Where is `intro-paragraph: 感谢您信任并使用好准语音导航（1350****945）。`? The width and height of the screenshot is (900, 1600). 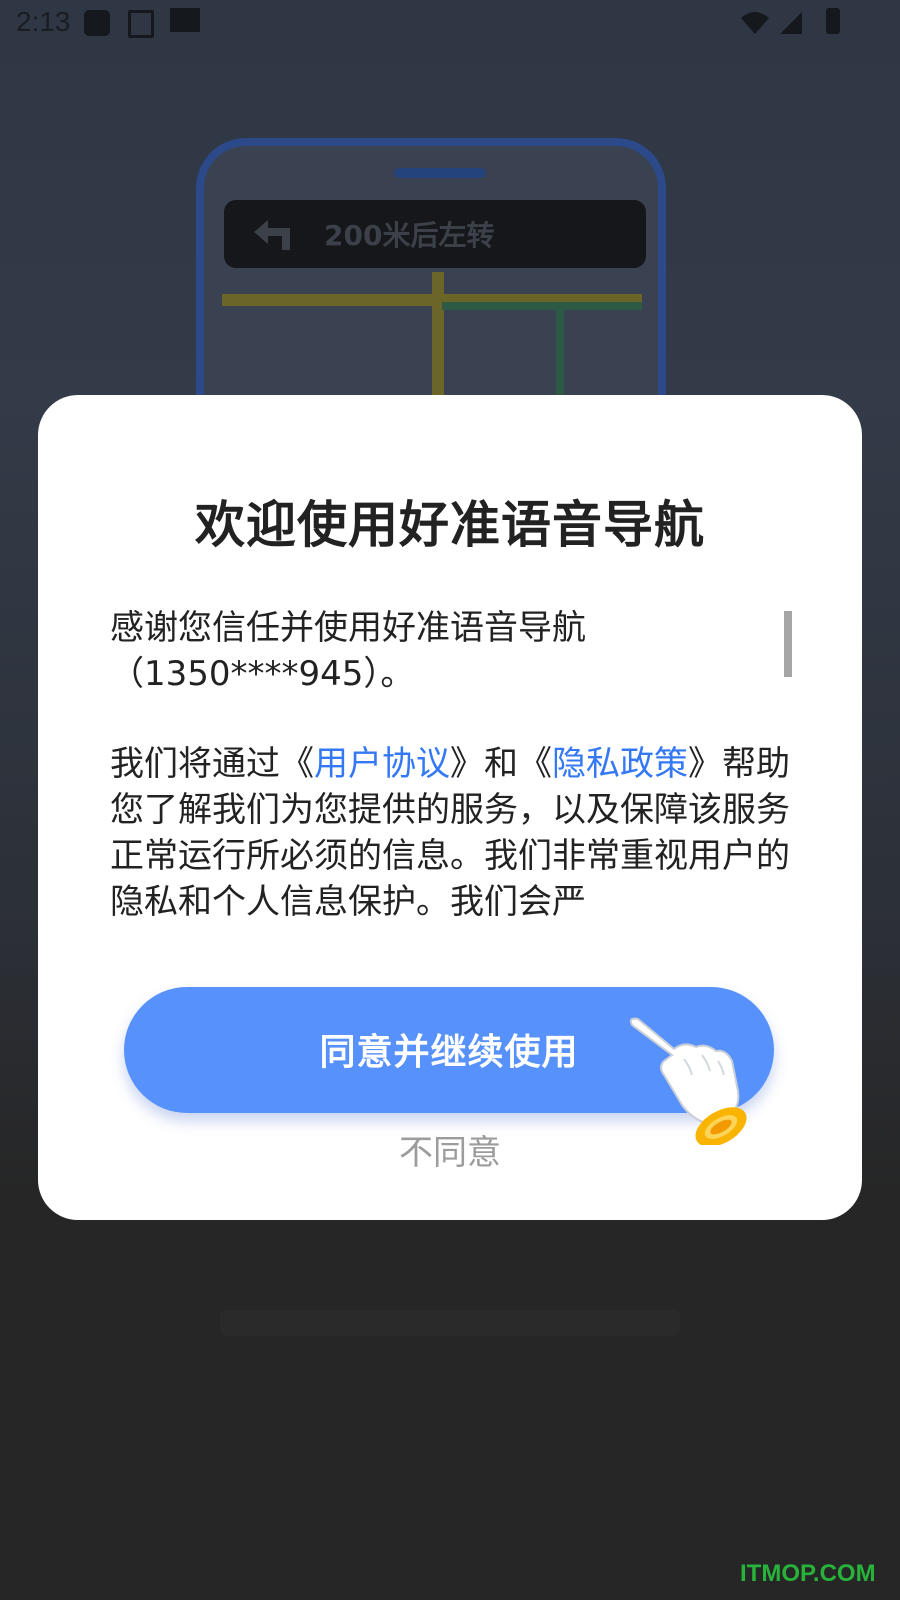
intro-paragraph: 感谢您信任并使用好准语音导航（1350****945）。 is located at coordinates (348, 651).